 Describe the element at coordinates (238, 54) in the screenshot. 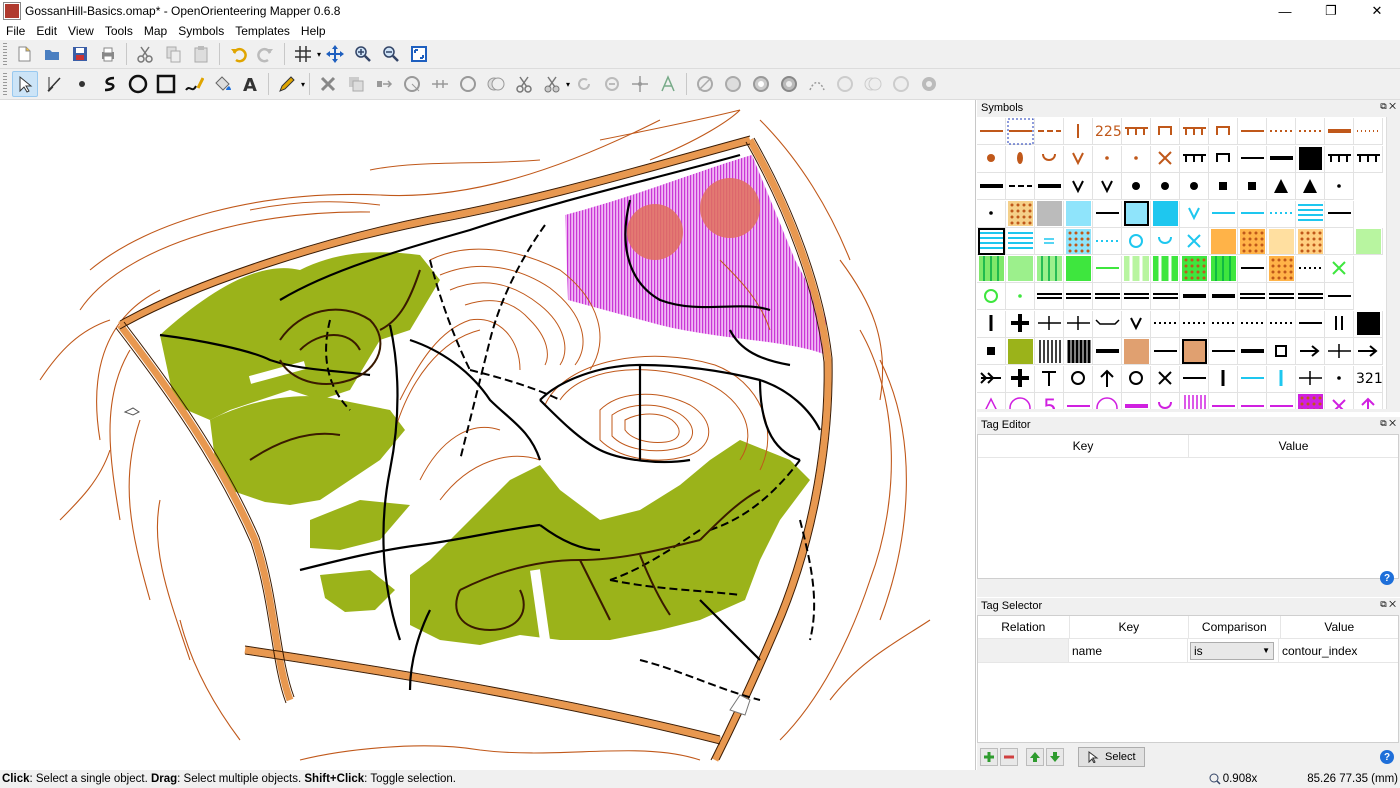

I see `undo-icon` at that location.